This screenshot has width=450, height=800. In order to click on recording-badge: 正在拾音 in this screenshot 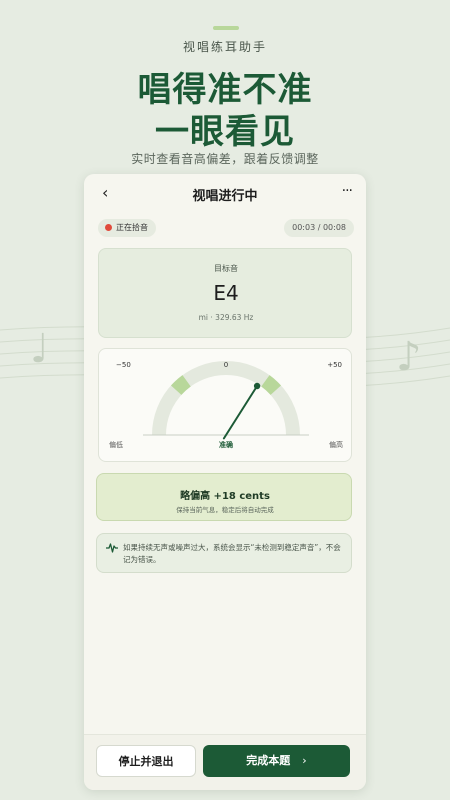, I will do `click(127, 228)`.